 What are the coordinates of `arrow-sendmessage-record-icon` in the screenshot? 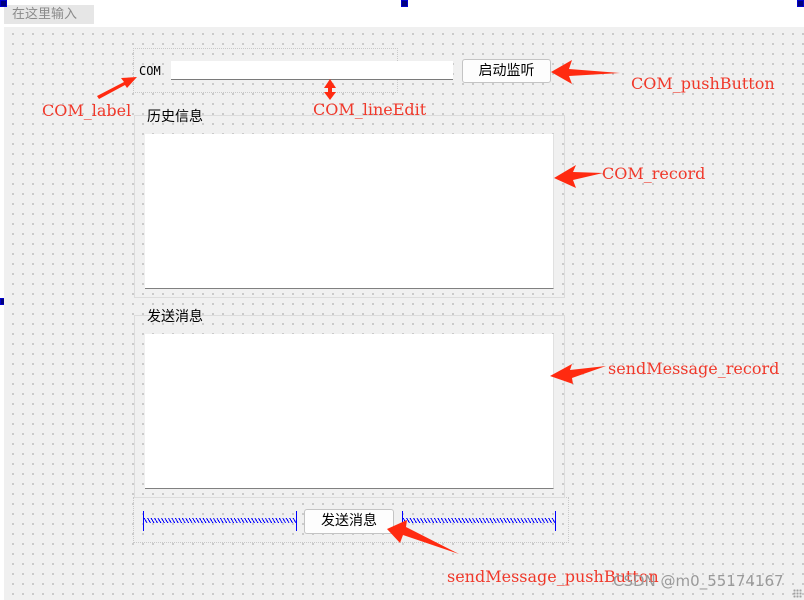 It's located at (578, 374).